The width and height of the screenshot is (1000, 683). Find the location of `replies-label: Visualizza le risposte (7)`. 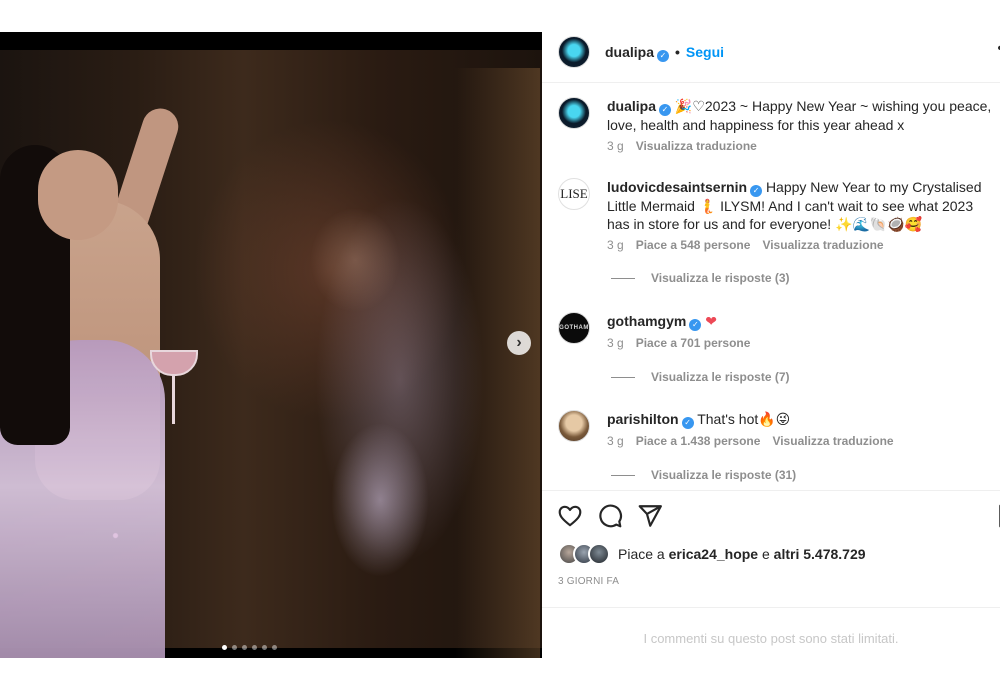

replies-label: Visualizza le risposte (7) is located at coordinates (720, 377).